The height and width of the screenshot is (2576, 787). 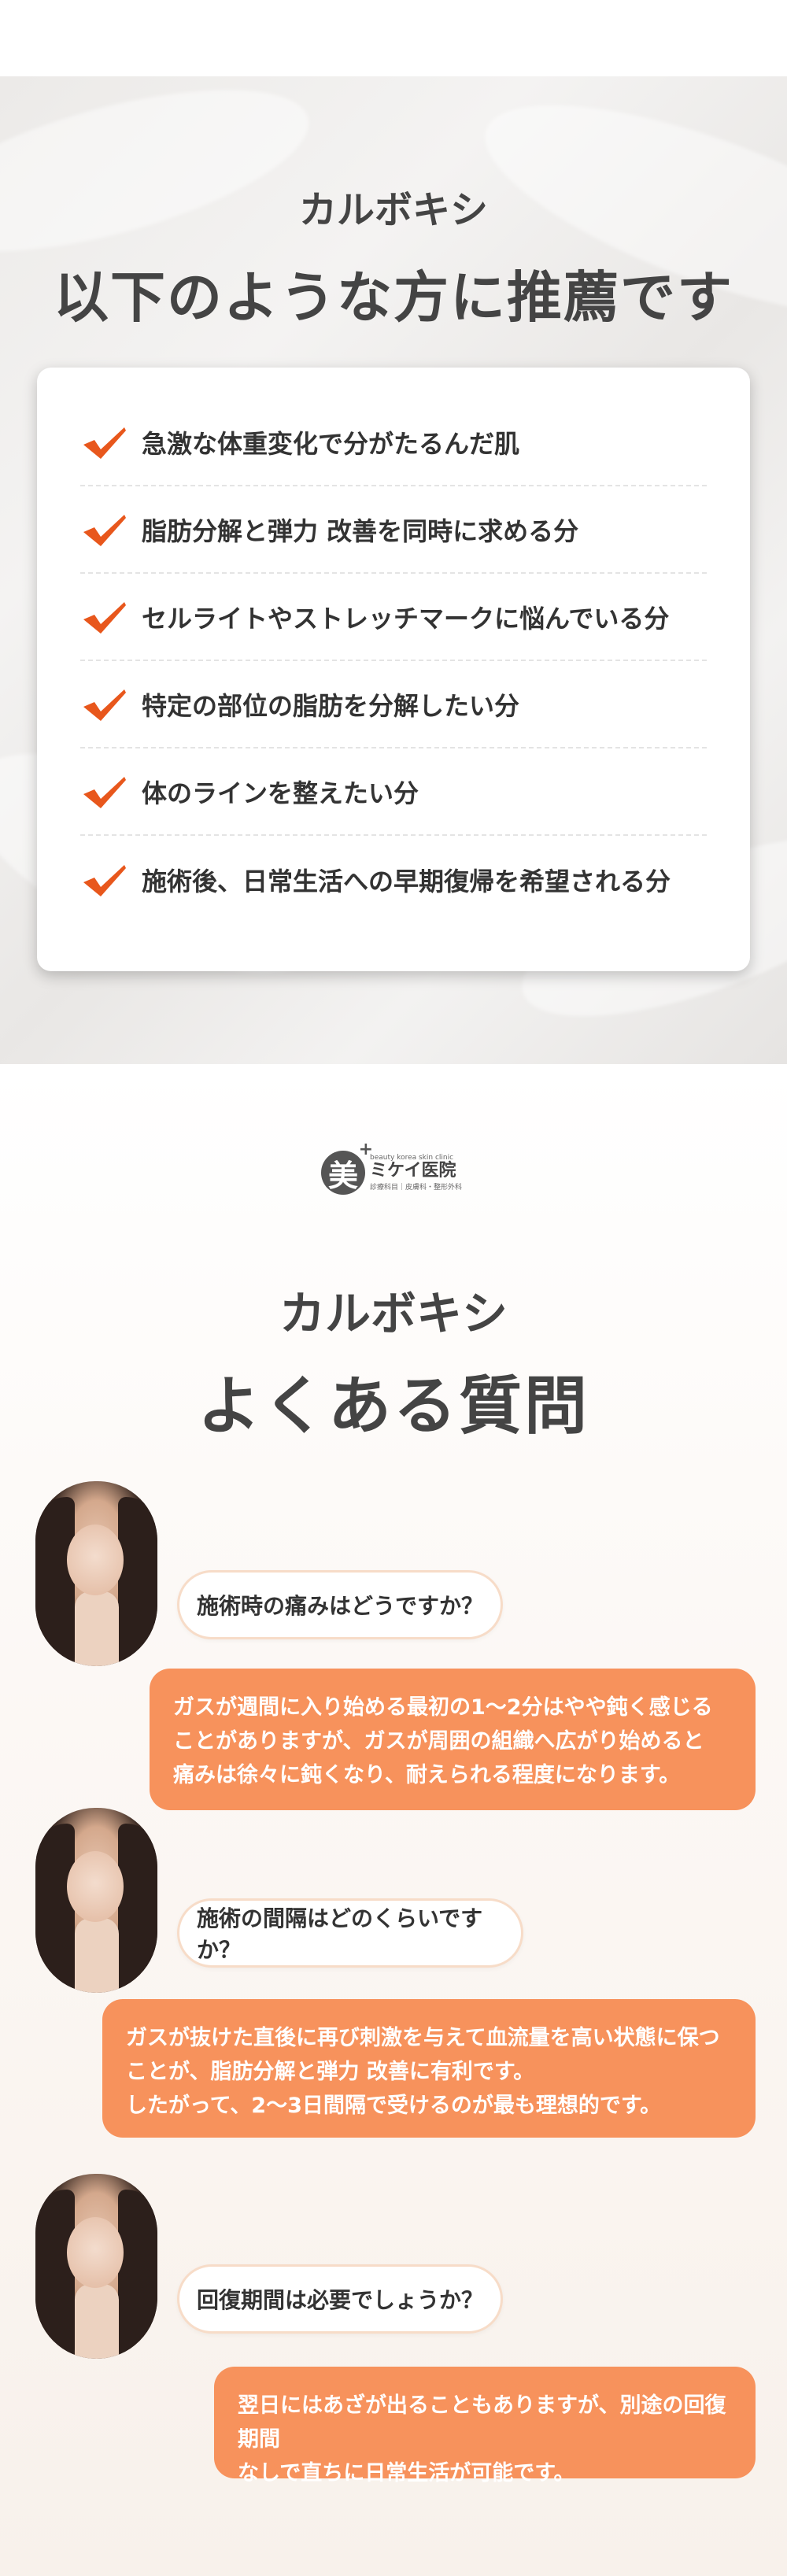 I want to click on answer-line: 翌日にはあざが出ることもありますが、別途の回復期間, so click(x=482, y=2422).